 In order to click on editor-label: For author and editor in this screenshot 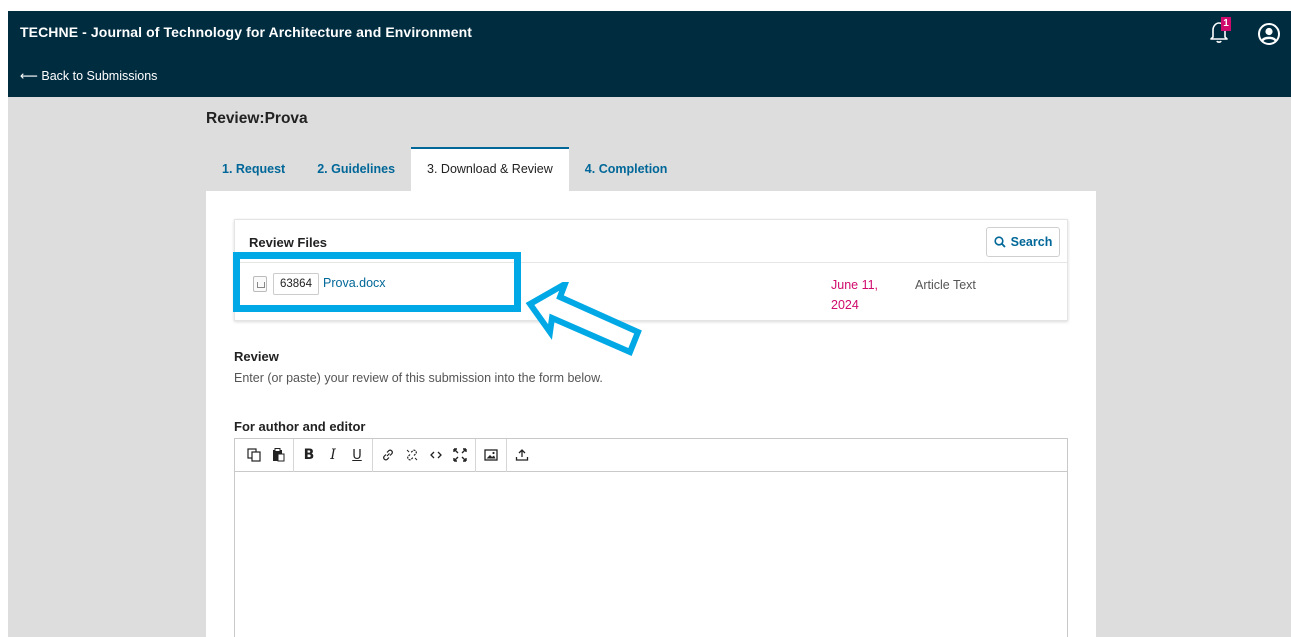, I will do `click(300, 426)`.